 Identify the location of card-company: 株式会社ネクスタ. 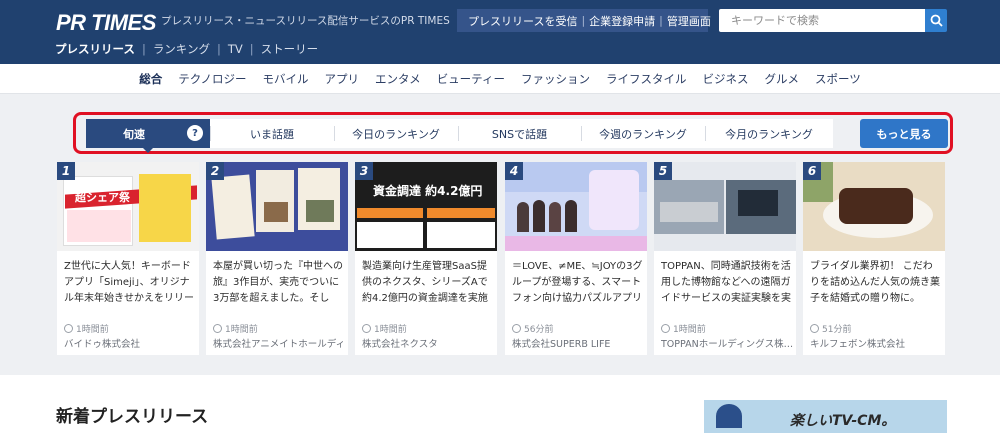
(428, 343).